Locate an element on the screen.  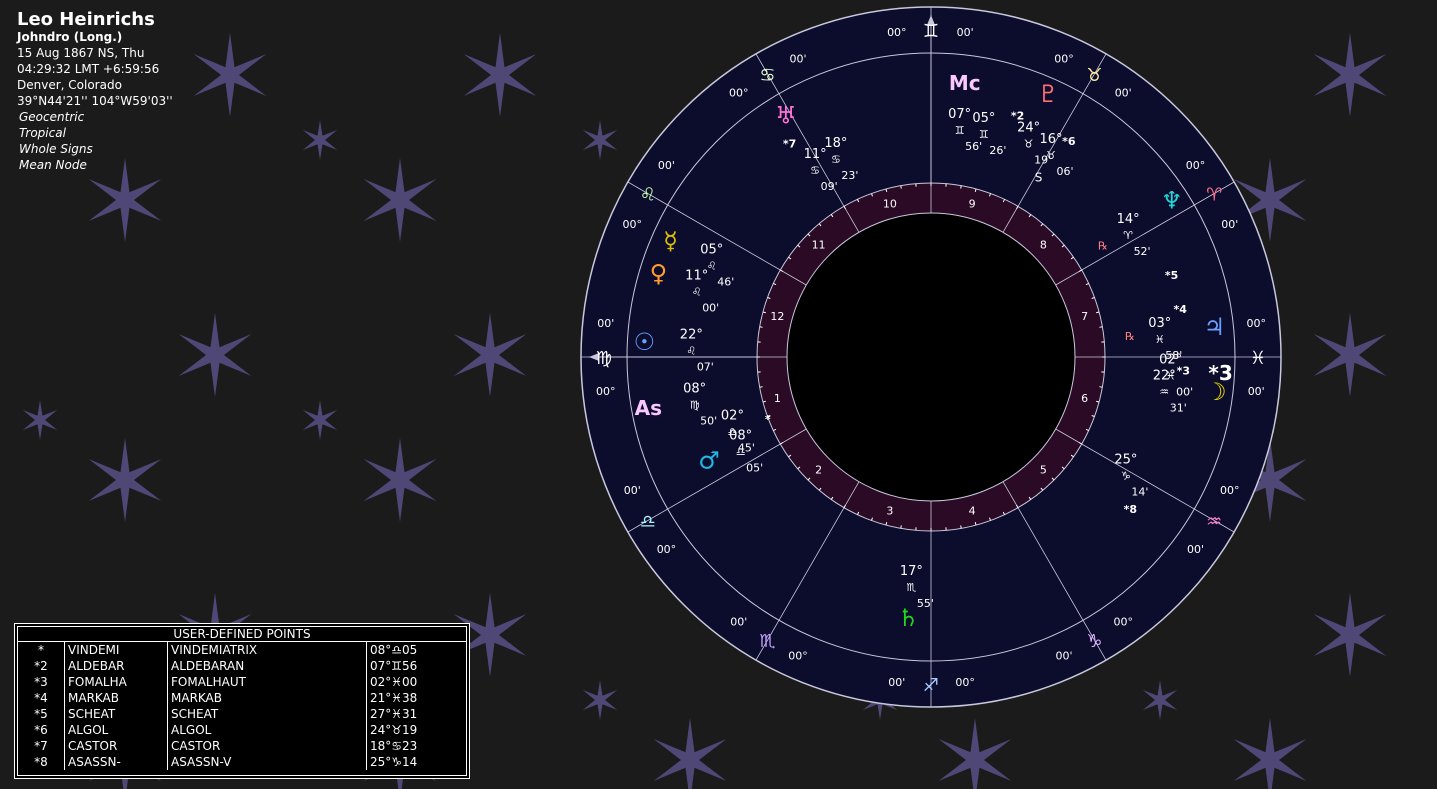
mars-icon: ♂ is located at coordinates (709, 461).